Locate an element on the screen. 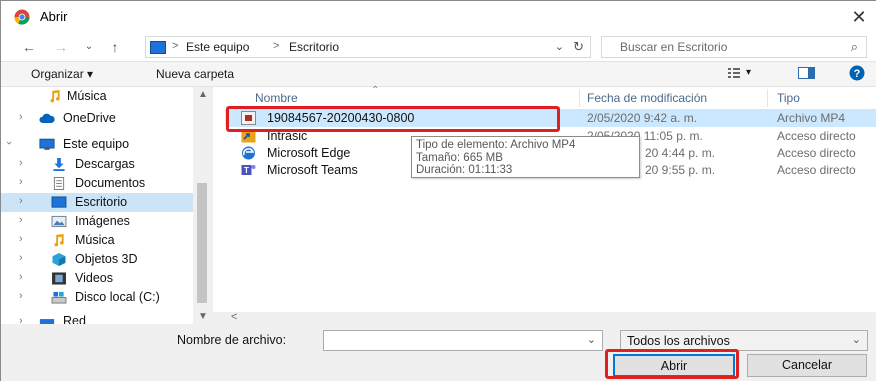 The height and width of the screenshot is (381, 876). cube-3d-icon is located at coordinates (59, 259).